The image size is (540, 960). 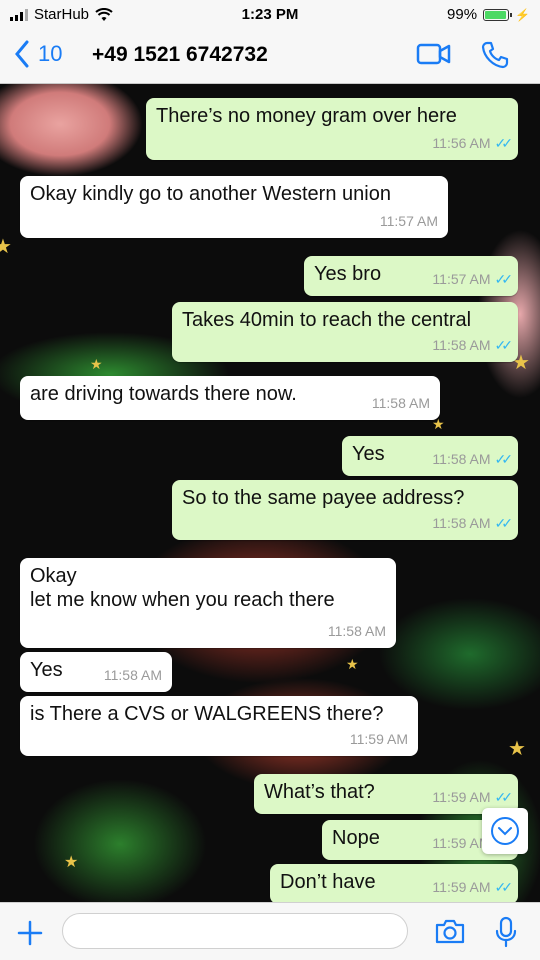 I want to click on phone-call-icon, so click(x=495, y=55).